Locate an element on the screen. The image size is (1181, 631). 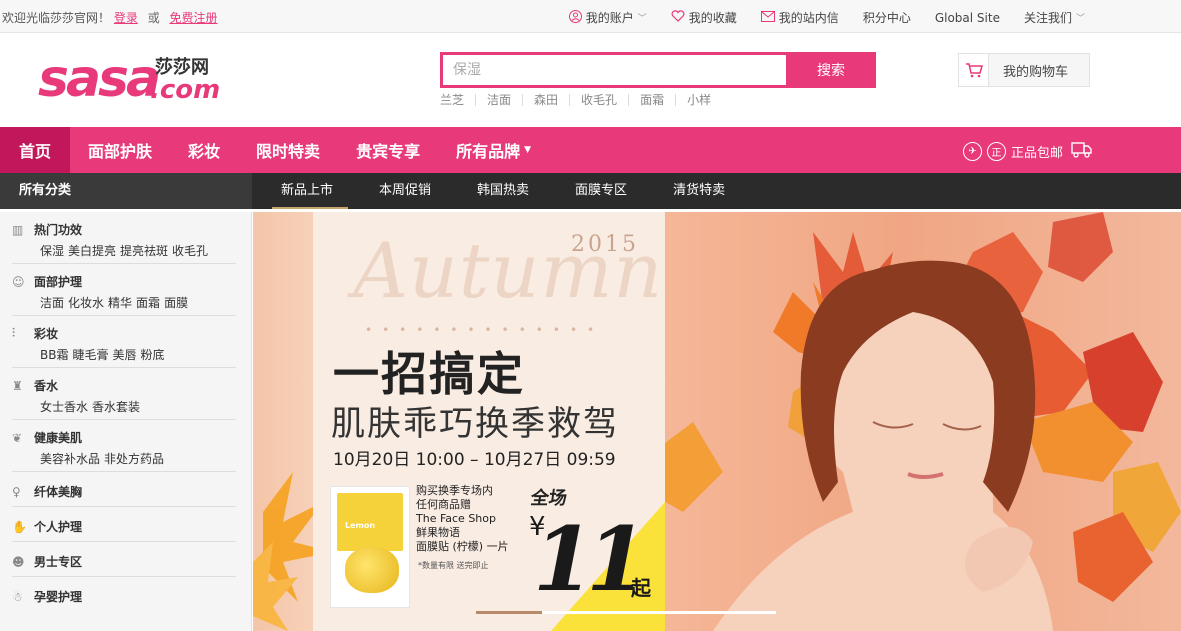
category-hot-effects: ▥ 热门功效 保湿 美白提亮 提亮祛斑 收毛孔 is located at coordinates (124, 238).